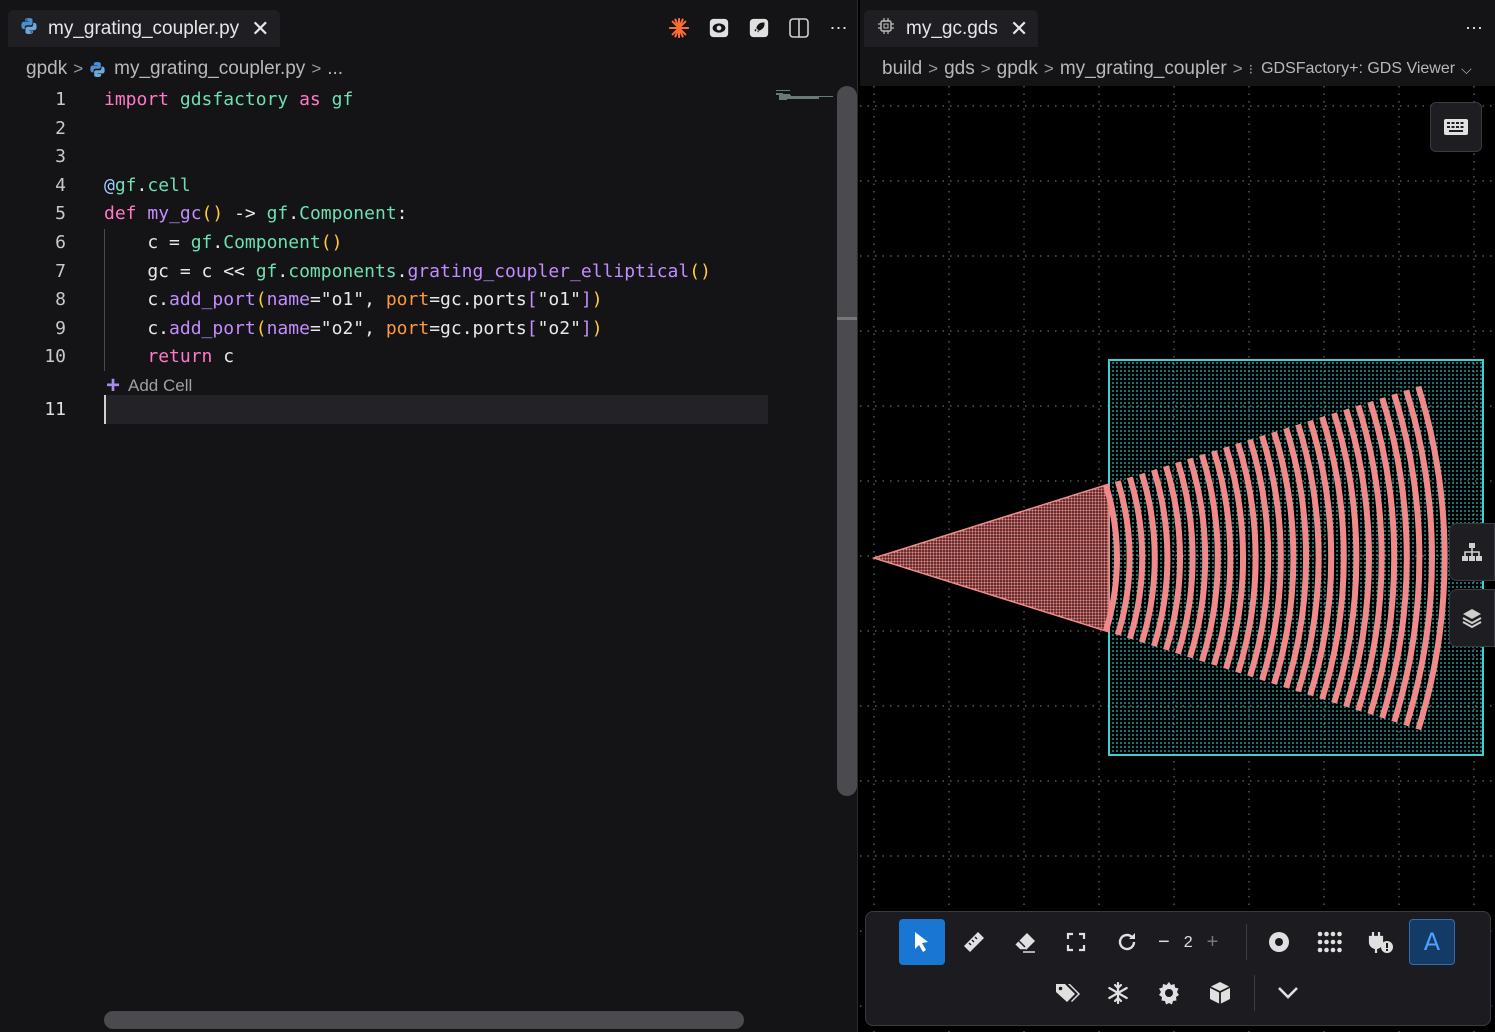 The width and height of the screenshot is (1495, 1032). I want to click on line-number: 7, so click(60, 271).